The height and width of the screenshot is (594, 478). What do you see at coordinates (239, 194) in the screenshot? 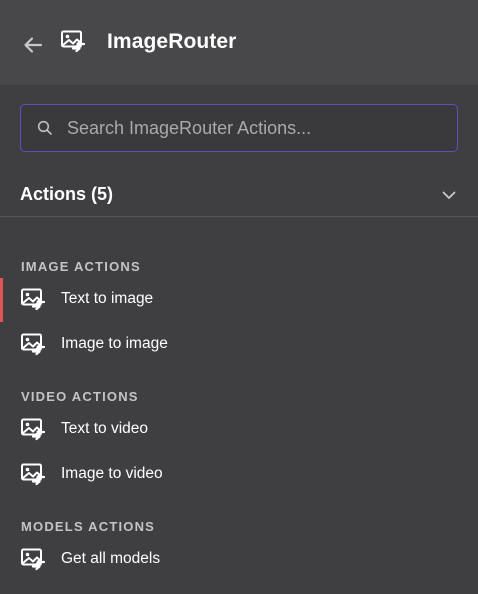
I see `actions-collapse-toggle: Actions (5)` at bounding box center [239, 194].